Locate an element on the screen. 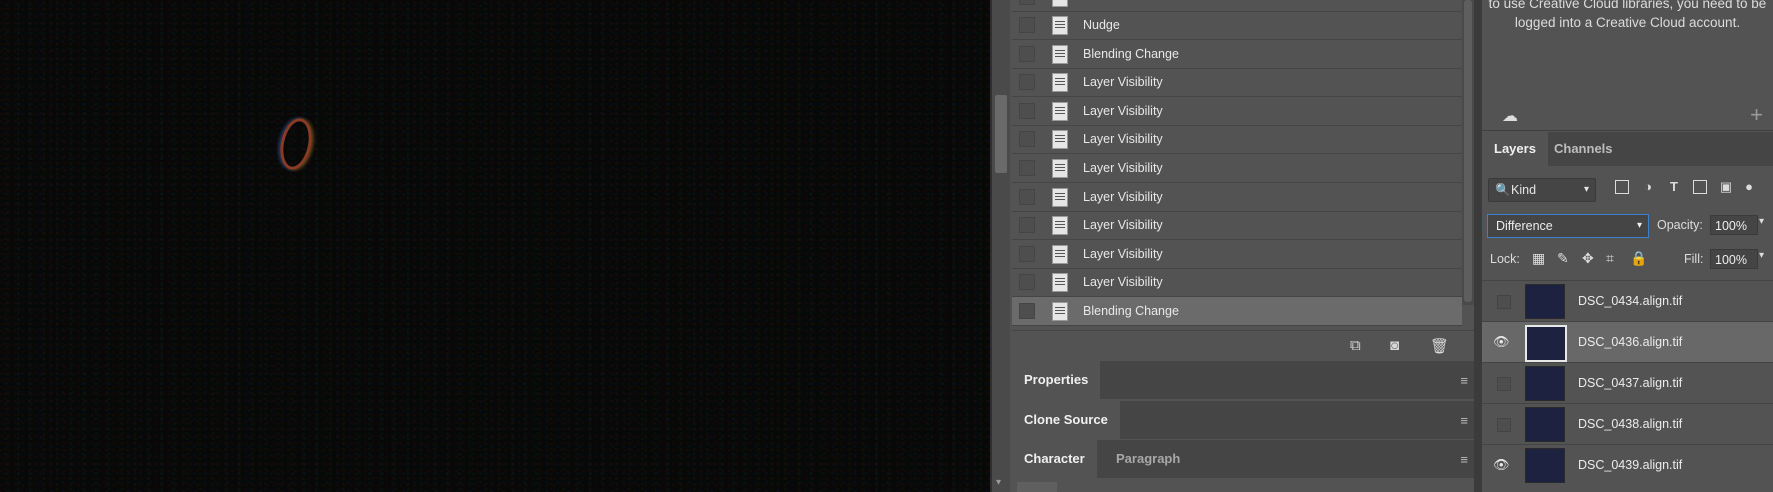  layer-name: DSC_0434.align.tif is located at coordinates (1630, 301).